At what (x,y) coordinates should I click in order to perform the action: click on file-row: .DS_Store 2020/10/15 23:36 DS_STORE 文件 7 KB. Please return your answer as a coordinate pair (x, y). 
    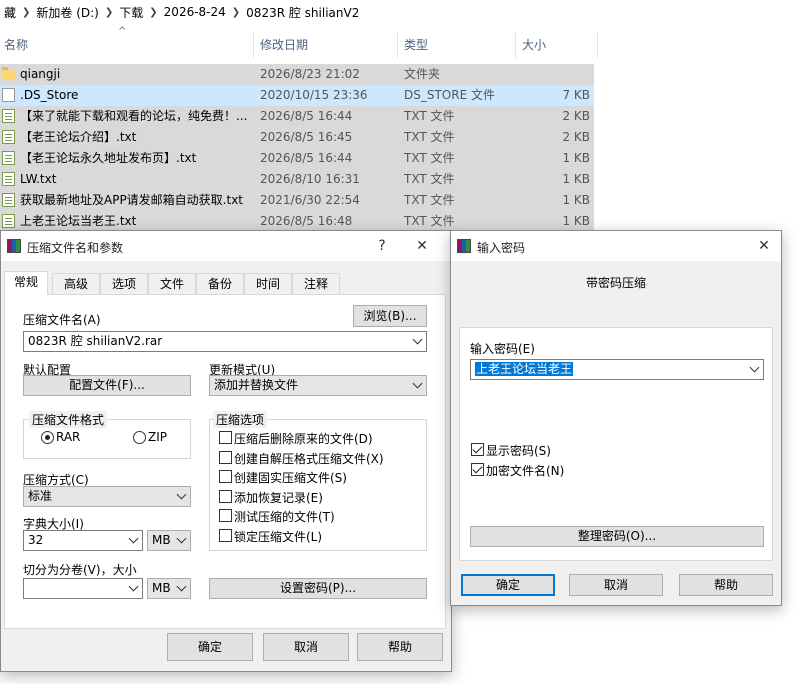
    Looking at the image, I should click on (297, 95).